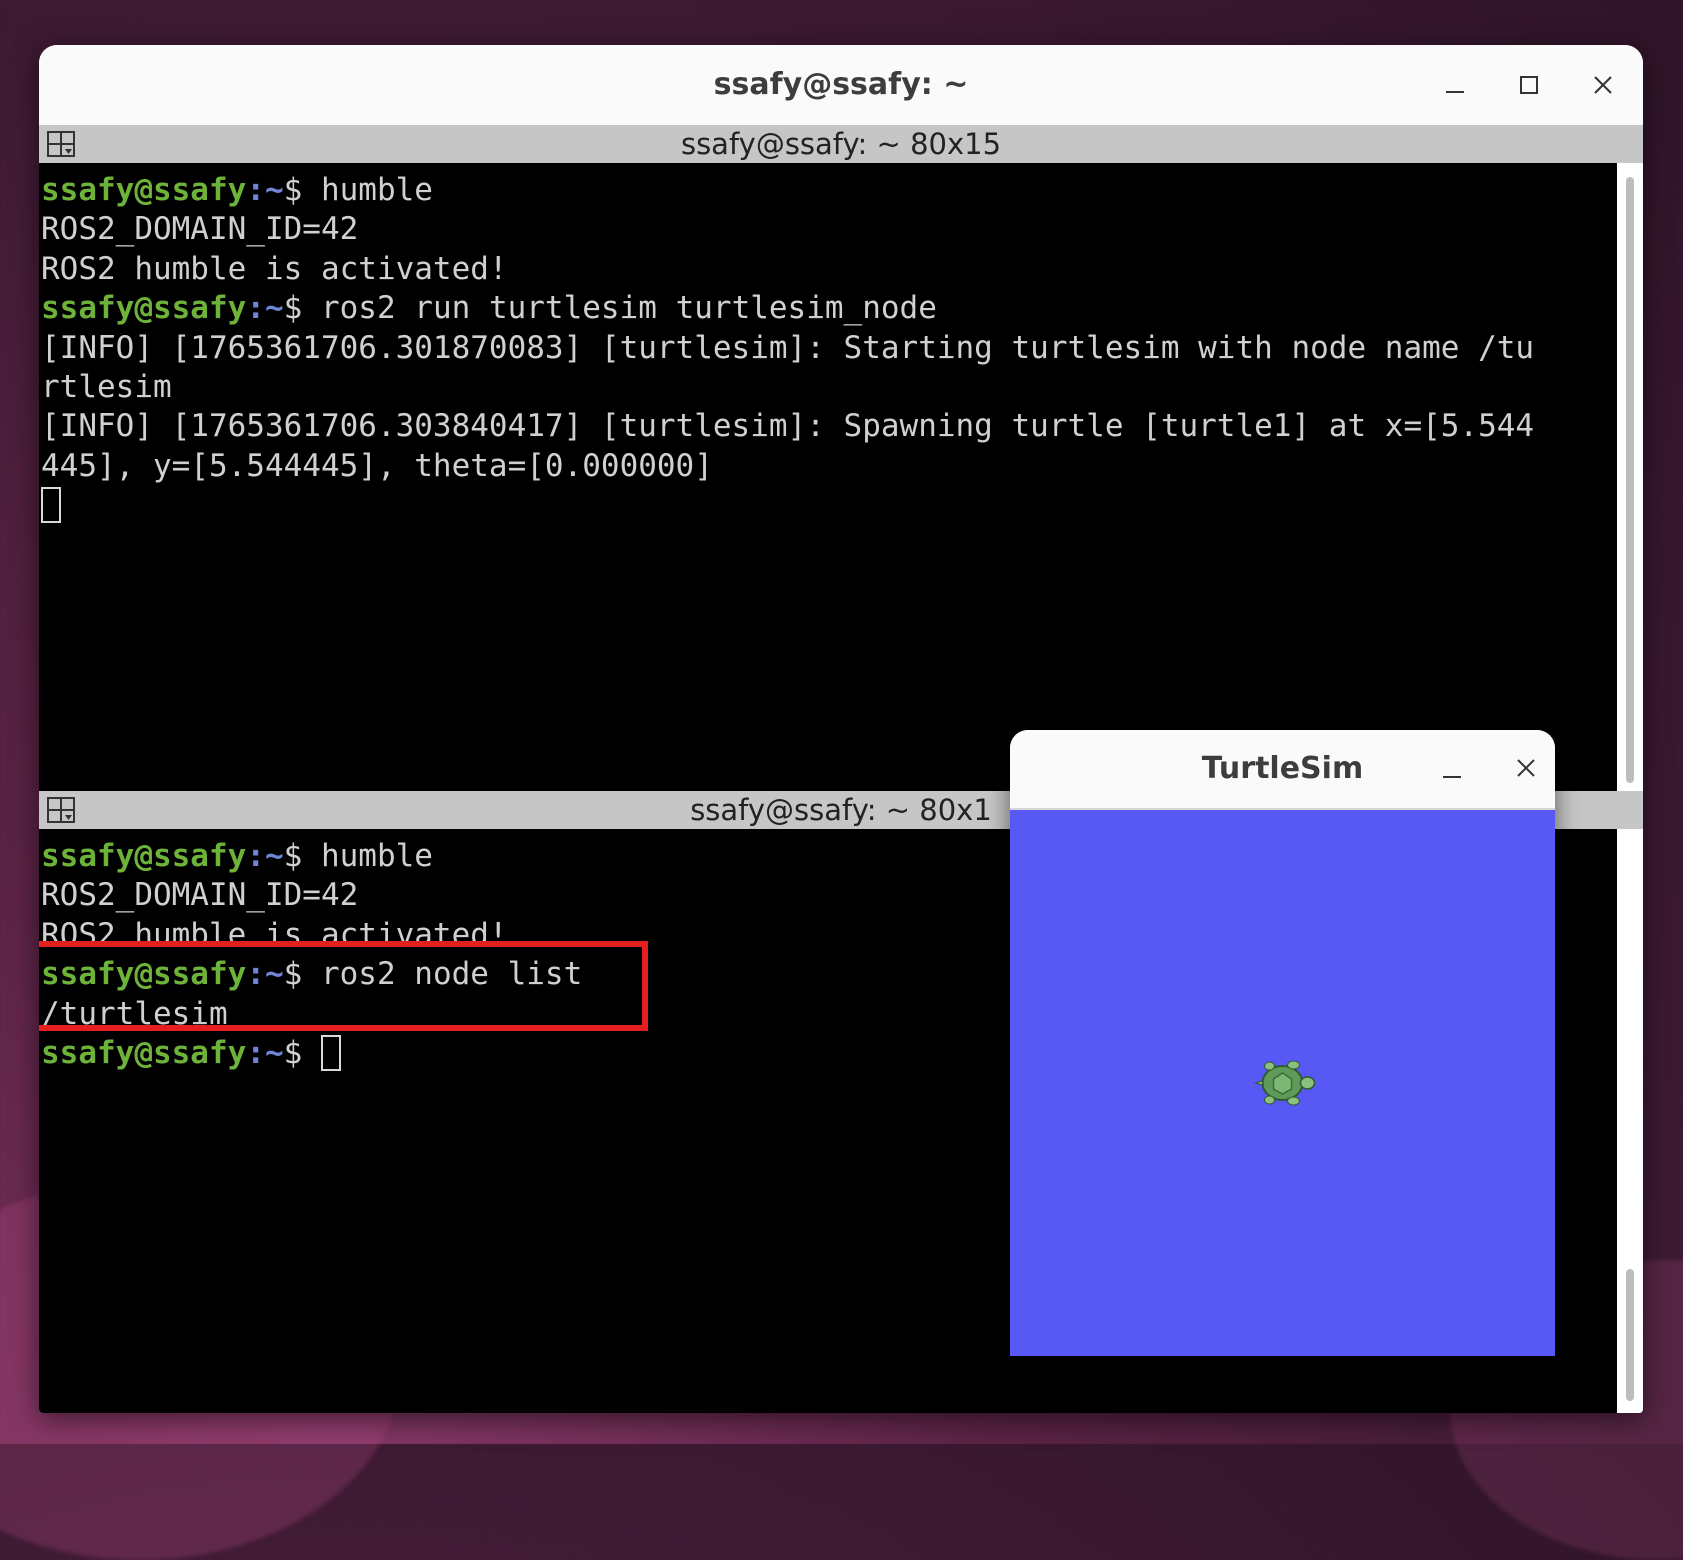 The image size is (1683, 1560). What do you see at coordinates (1630, 1335) in the screenshot?
I see `bottom-scroll-thumb` at bounding box center [1630, 1335].